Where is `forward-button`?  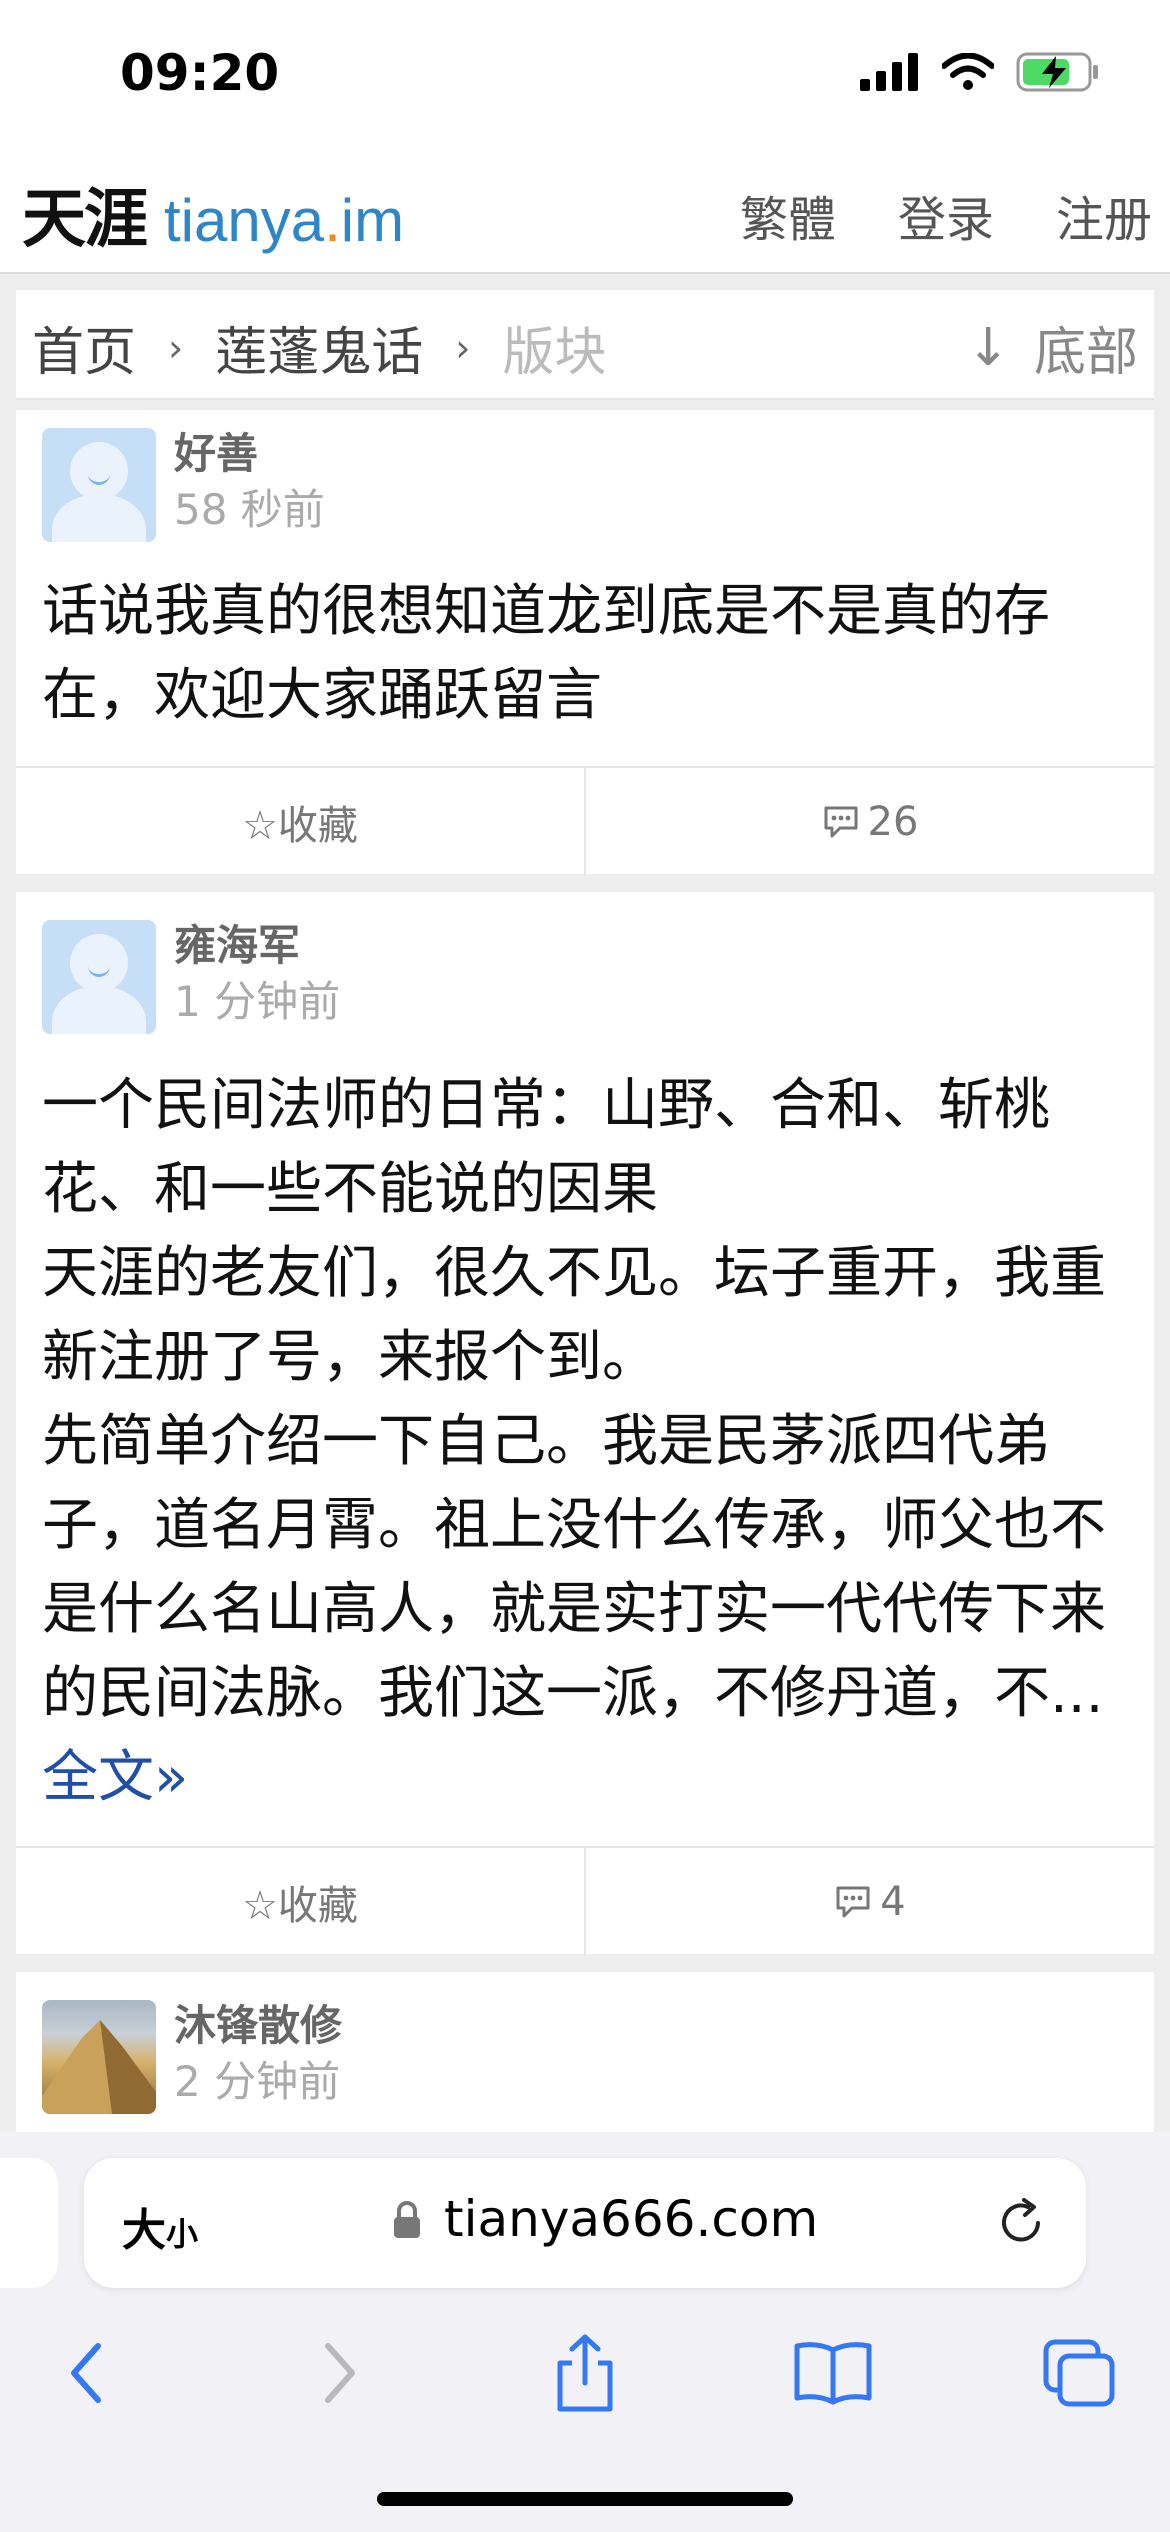 forward-button is located at coordinates (339, 2373).